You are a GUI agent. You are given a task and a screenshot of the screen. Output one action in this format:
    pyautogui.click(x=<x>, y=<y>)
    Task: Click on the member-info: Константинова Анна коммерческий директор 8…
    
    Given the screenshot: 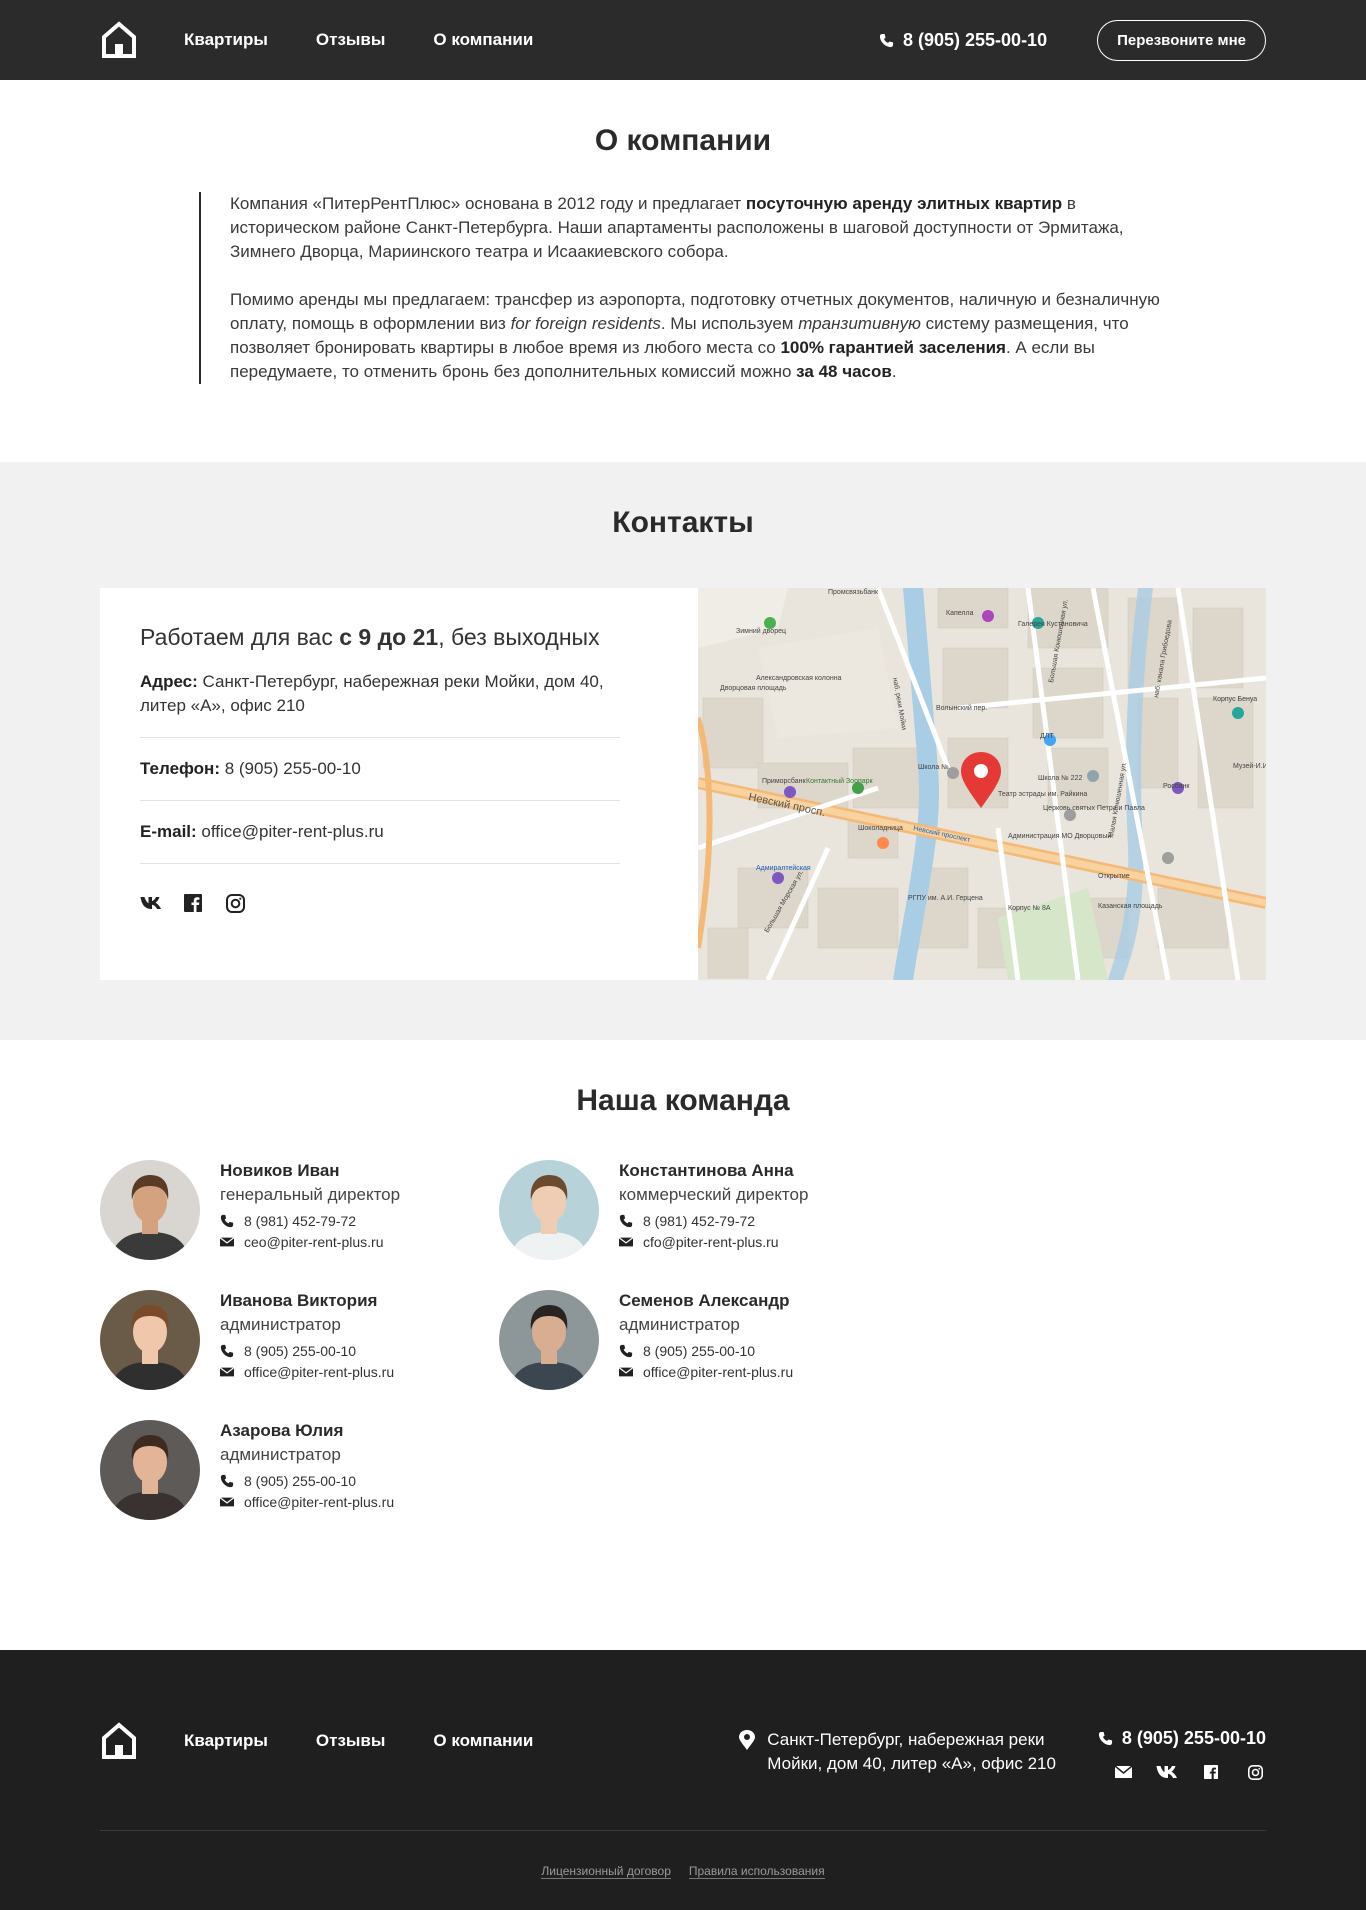 What is the action you would take?
    pyautogui.click(x=713, y=1210)
    